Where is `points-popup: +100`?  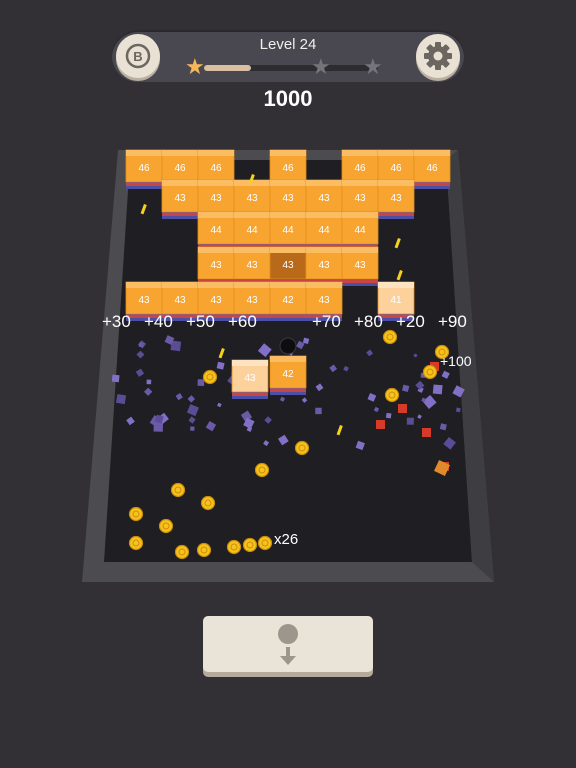
points-popup: +100 is located at coordinates (456, 361).